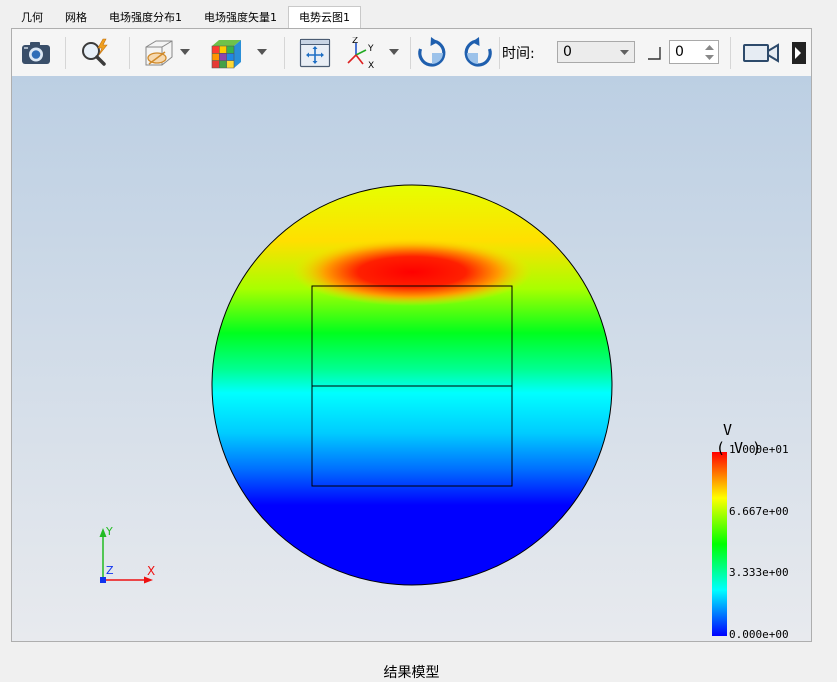  I want to click on colorbar-tick: 3.333e+00, so click(759, 572).